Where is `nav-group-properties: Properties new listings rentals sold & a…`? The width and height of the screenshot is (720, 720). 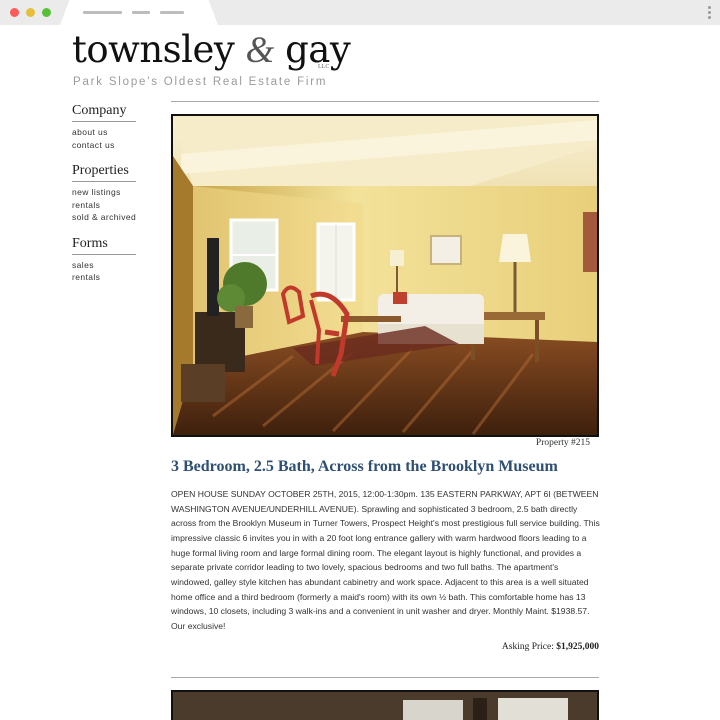 nav-group-properties: Properties new listings rentals sold & a… is located at coordinates (104, 193).